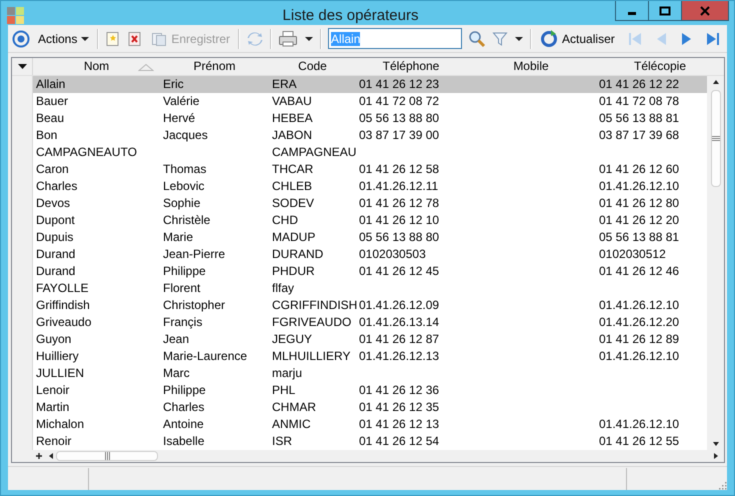  Describe the element at coordinates (184, 169) in the screenshot. I see `table-cell: Thomas` at that location.